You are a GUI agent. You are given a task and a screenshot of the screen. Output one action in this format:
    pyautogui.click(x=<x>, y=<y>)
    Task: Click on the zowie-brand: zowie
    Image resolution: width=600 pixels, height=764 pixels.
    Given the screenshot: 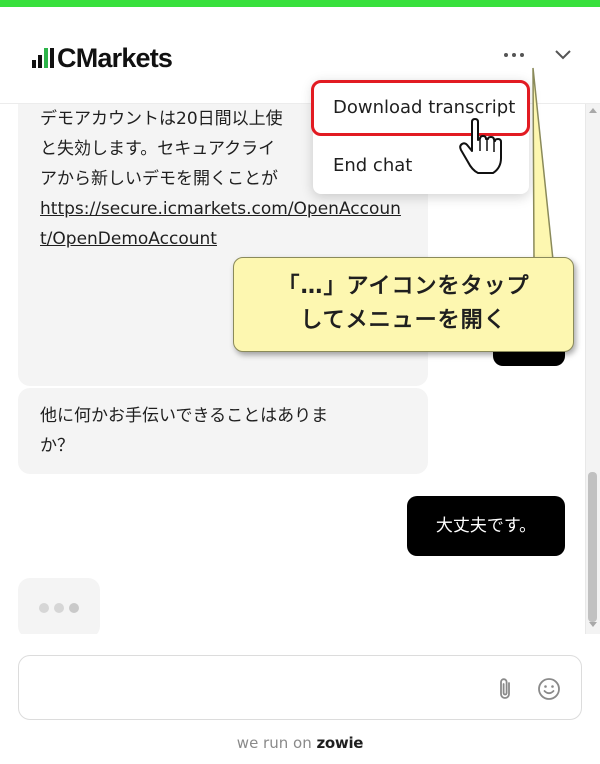 What is the action you would take?
    pyautogui.click(x=340, y=743)
    